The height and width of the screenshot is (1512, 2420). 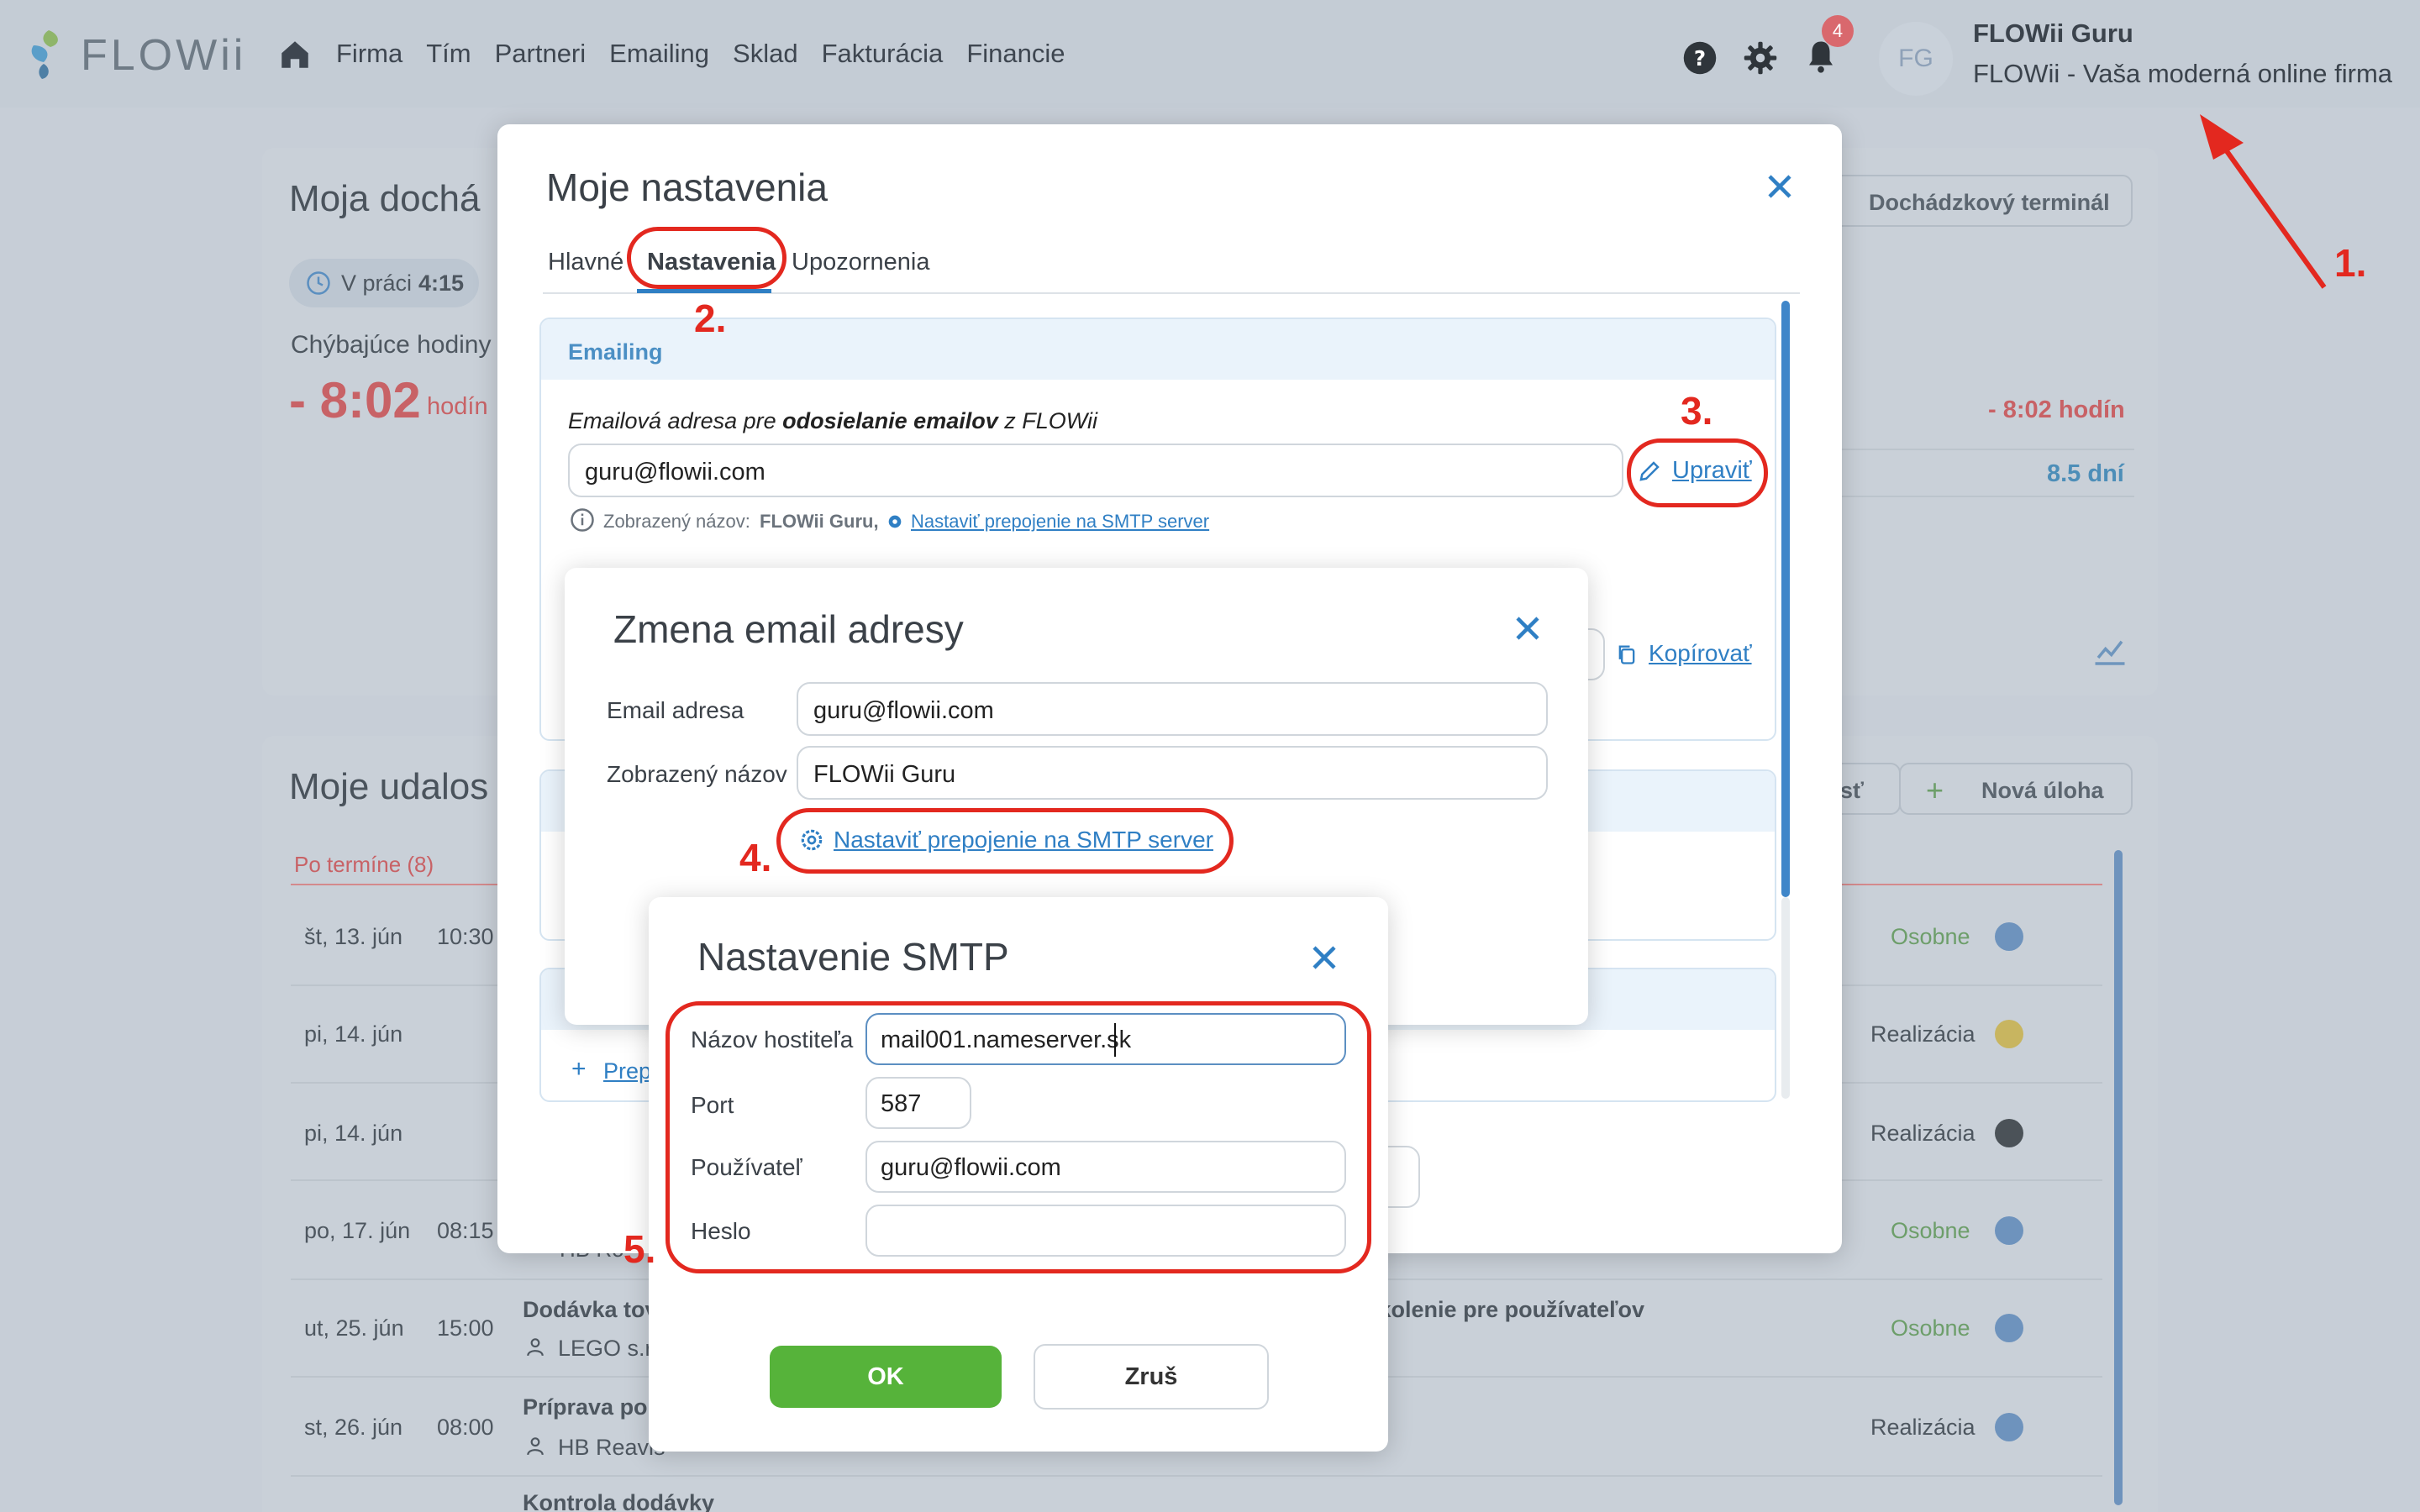 What do you see at coordinates (675, 710) in the screenshot?
I see `email-address-label: Email adresa` at bounding box center [675, 710].